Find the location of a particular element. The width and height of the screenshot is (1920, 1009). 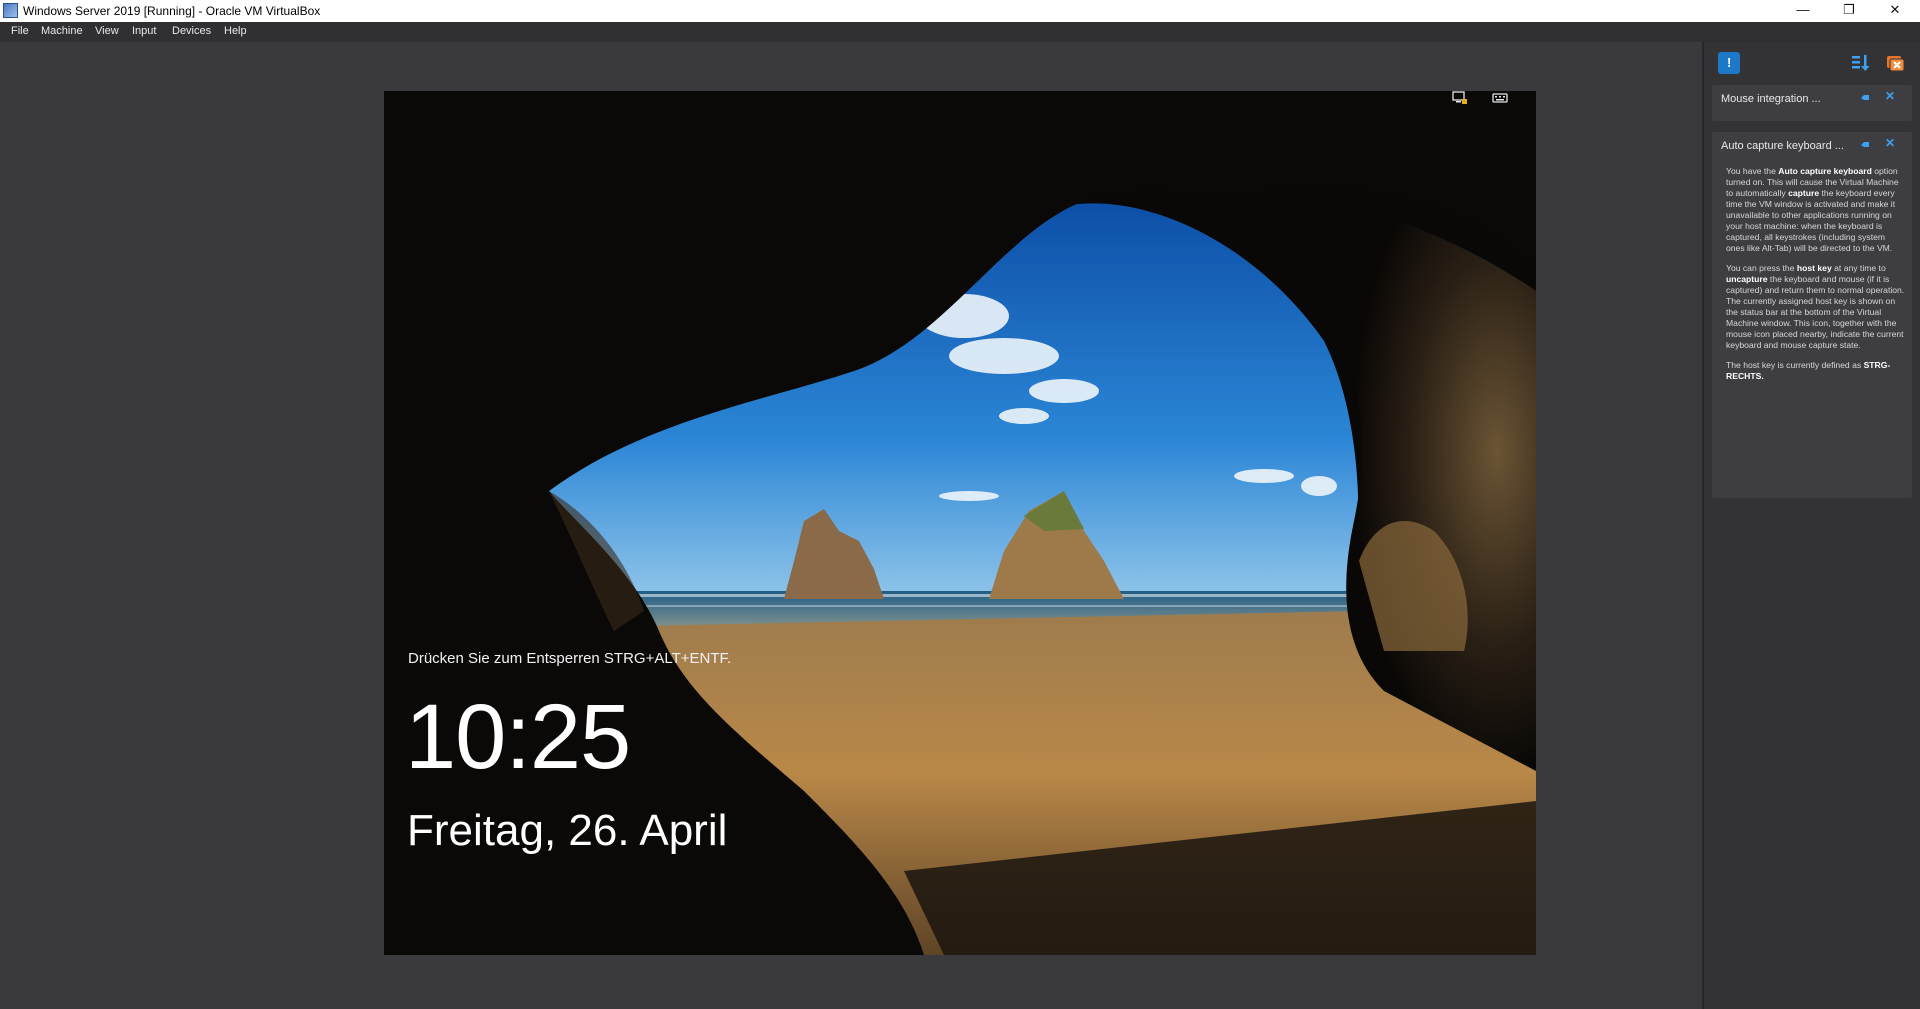

virtualbox-icon is located at coordinates (10, 10).